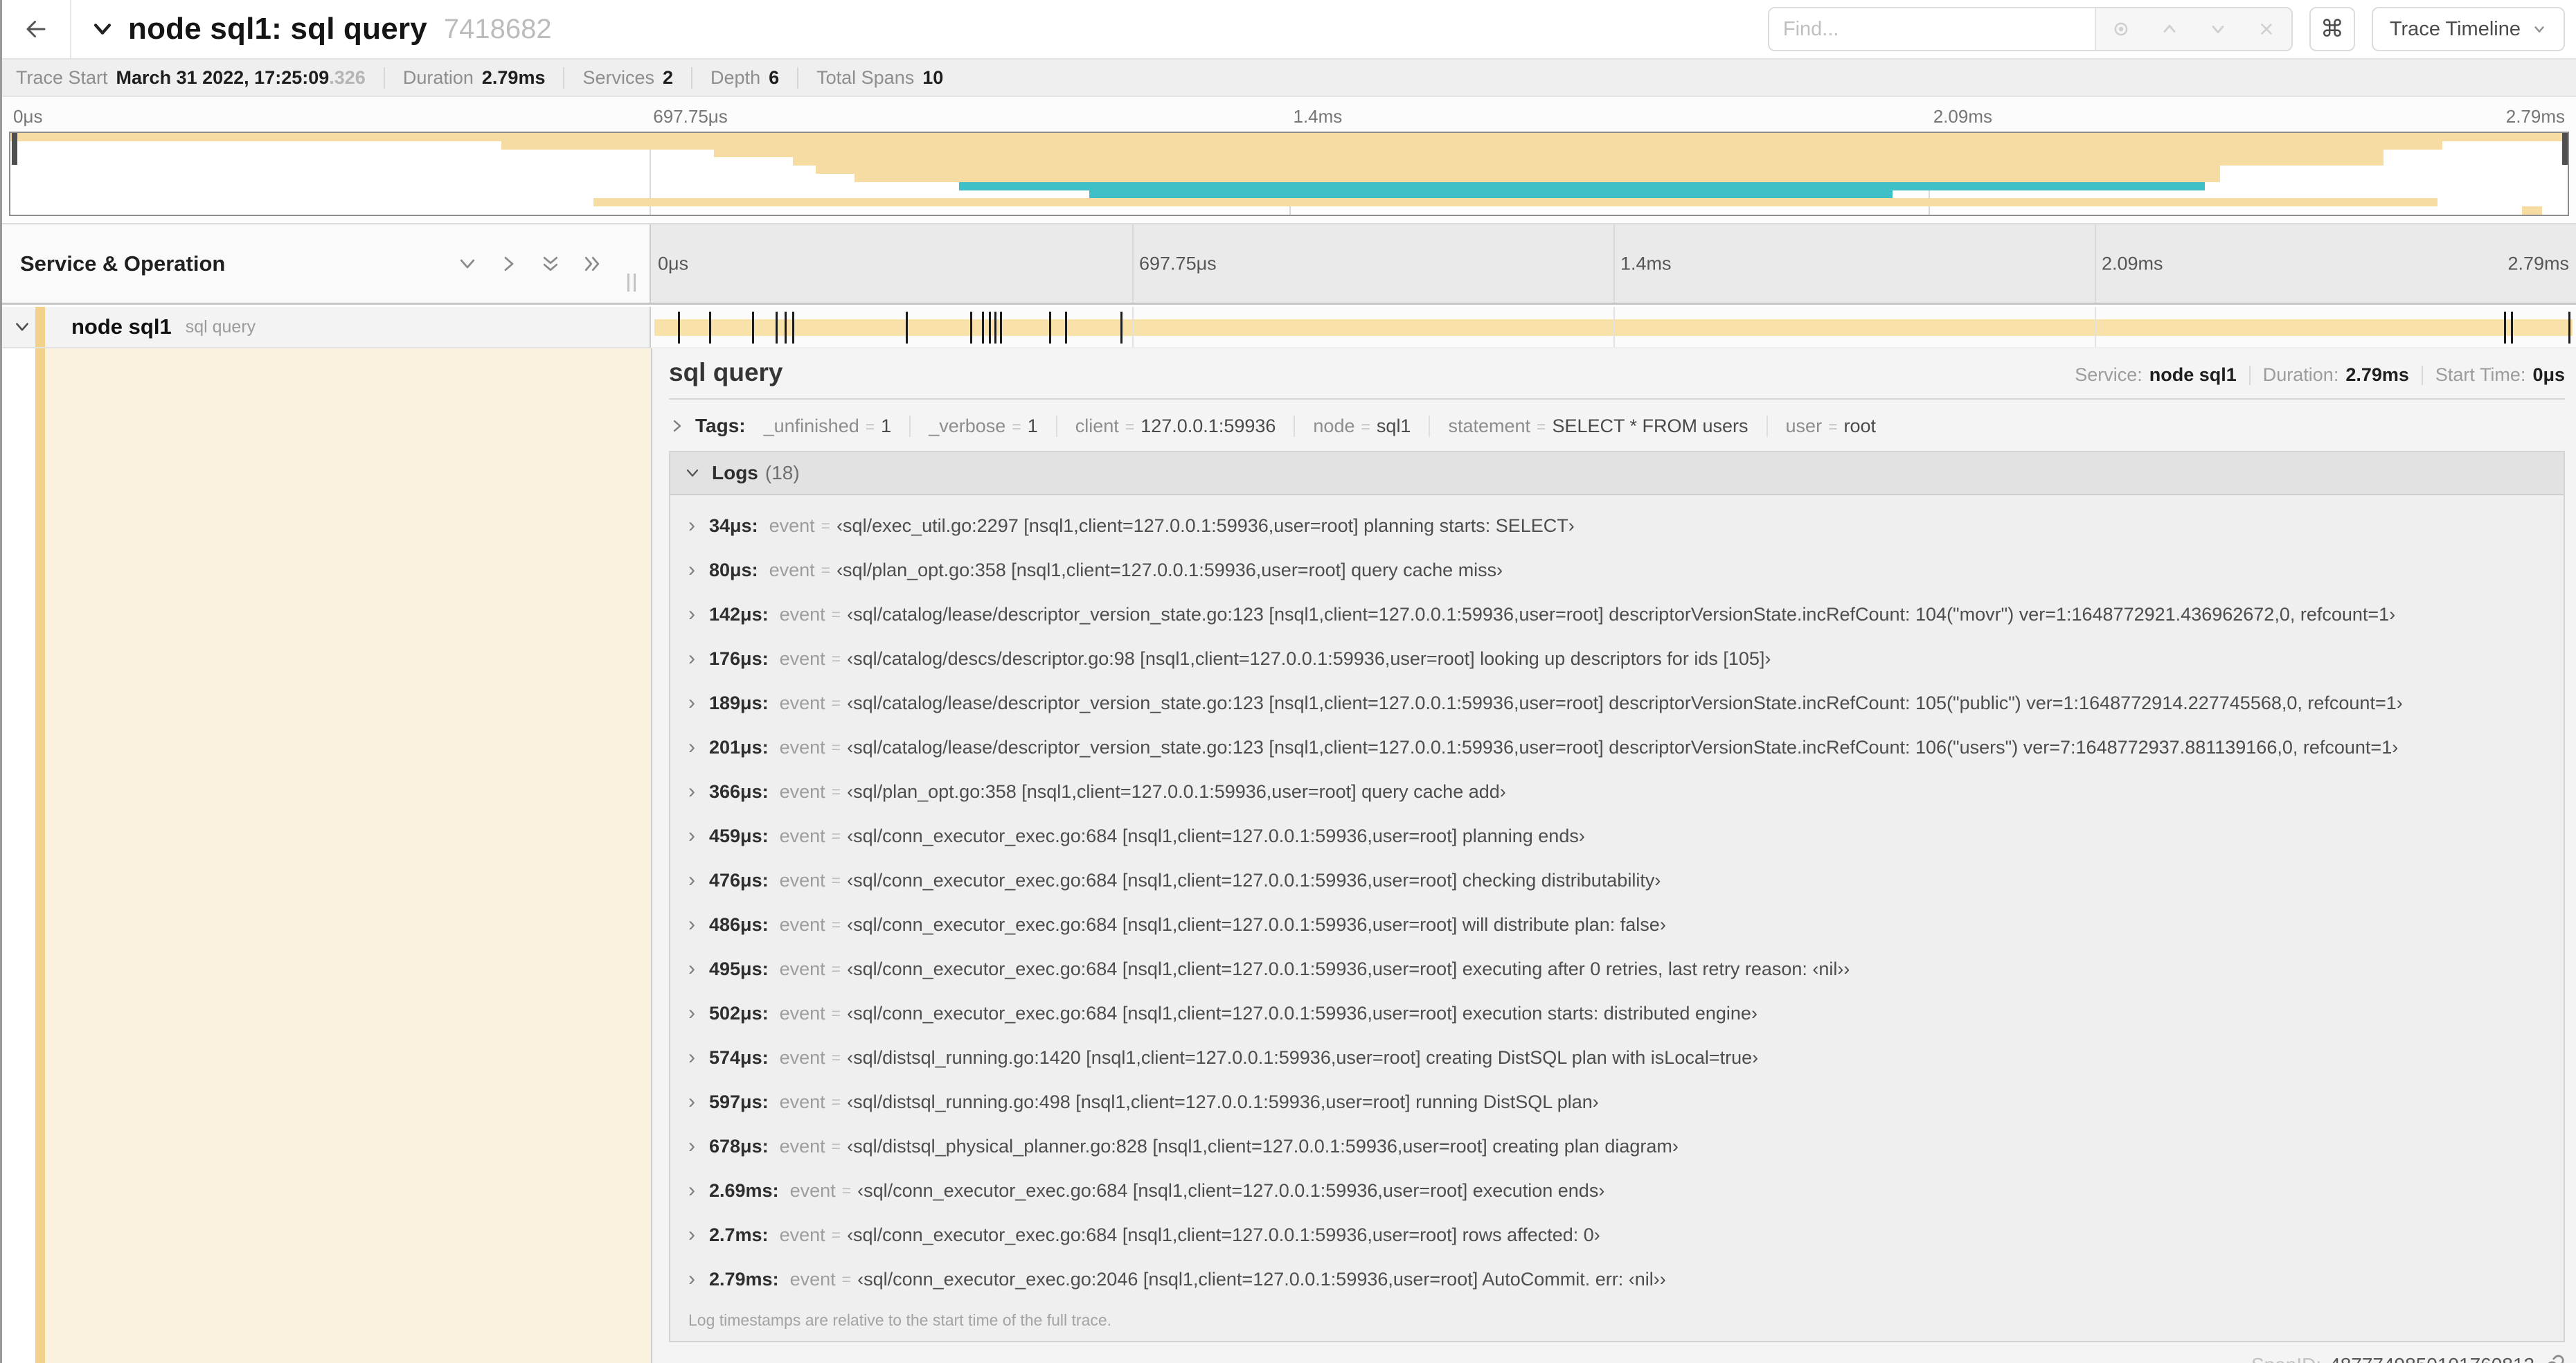 Image resolution: width=2576 pixels, height=1363 pixels. I want to click on span-bar-cell, so click(1613, 328).